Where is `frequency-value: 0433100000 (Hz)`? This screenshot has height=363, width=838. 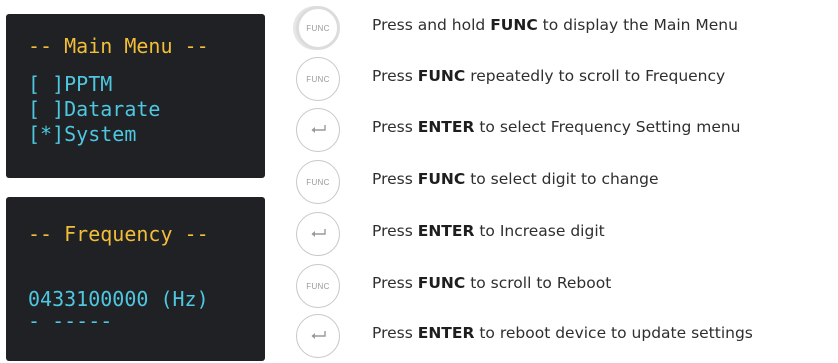
frequency-value: 0433100000 (Hz) is located at coordinates (118, 299).